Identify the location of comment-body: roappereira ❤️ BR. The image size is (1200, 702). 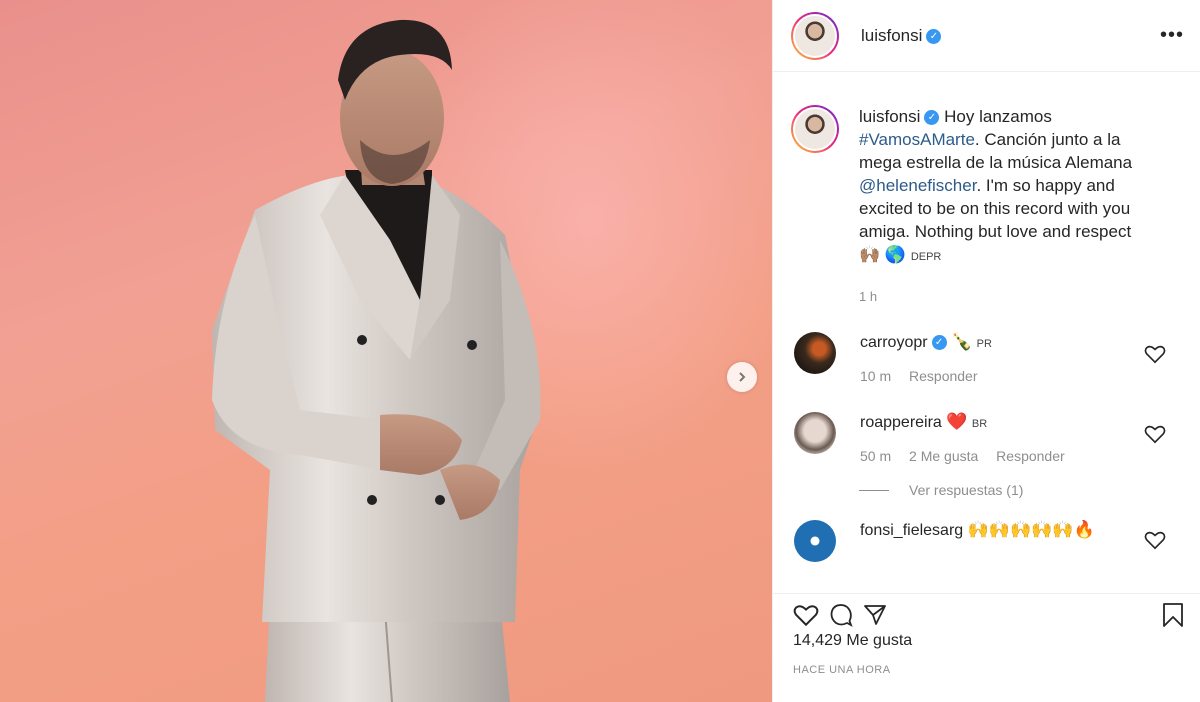
(969, 422).